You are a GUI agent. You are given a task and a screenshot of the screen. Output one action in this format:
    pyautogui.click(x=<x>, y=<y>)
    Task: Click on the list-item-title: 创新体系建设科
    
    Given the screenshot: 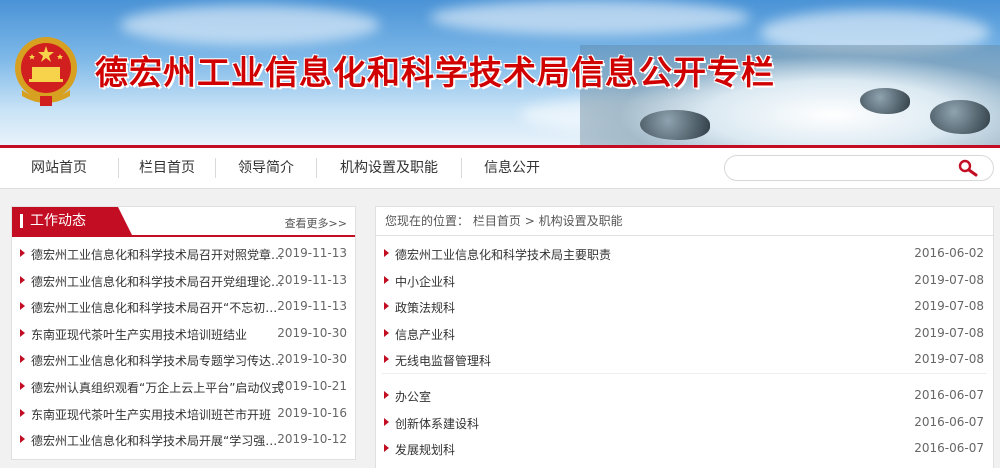 What is the action you would take?
    pyautogui.click(x=437, y=423)
    